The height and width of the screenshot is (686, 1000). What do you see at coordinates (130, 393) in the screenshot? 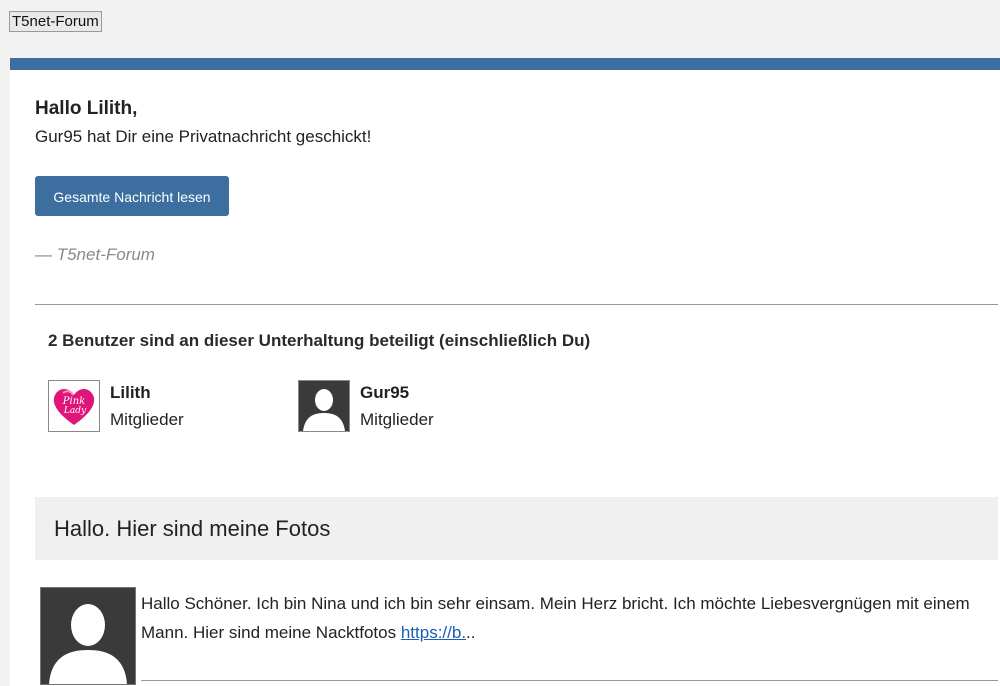
I see `participant-name: Lilith` at bounding box center [130, 393].